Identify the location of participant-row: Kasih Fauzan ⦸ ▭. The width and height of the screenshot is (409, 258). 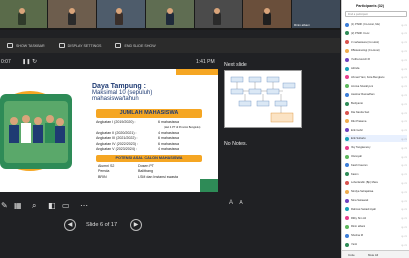
(376, 165).